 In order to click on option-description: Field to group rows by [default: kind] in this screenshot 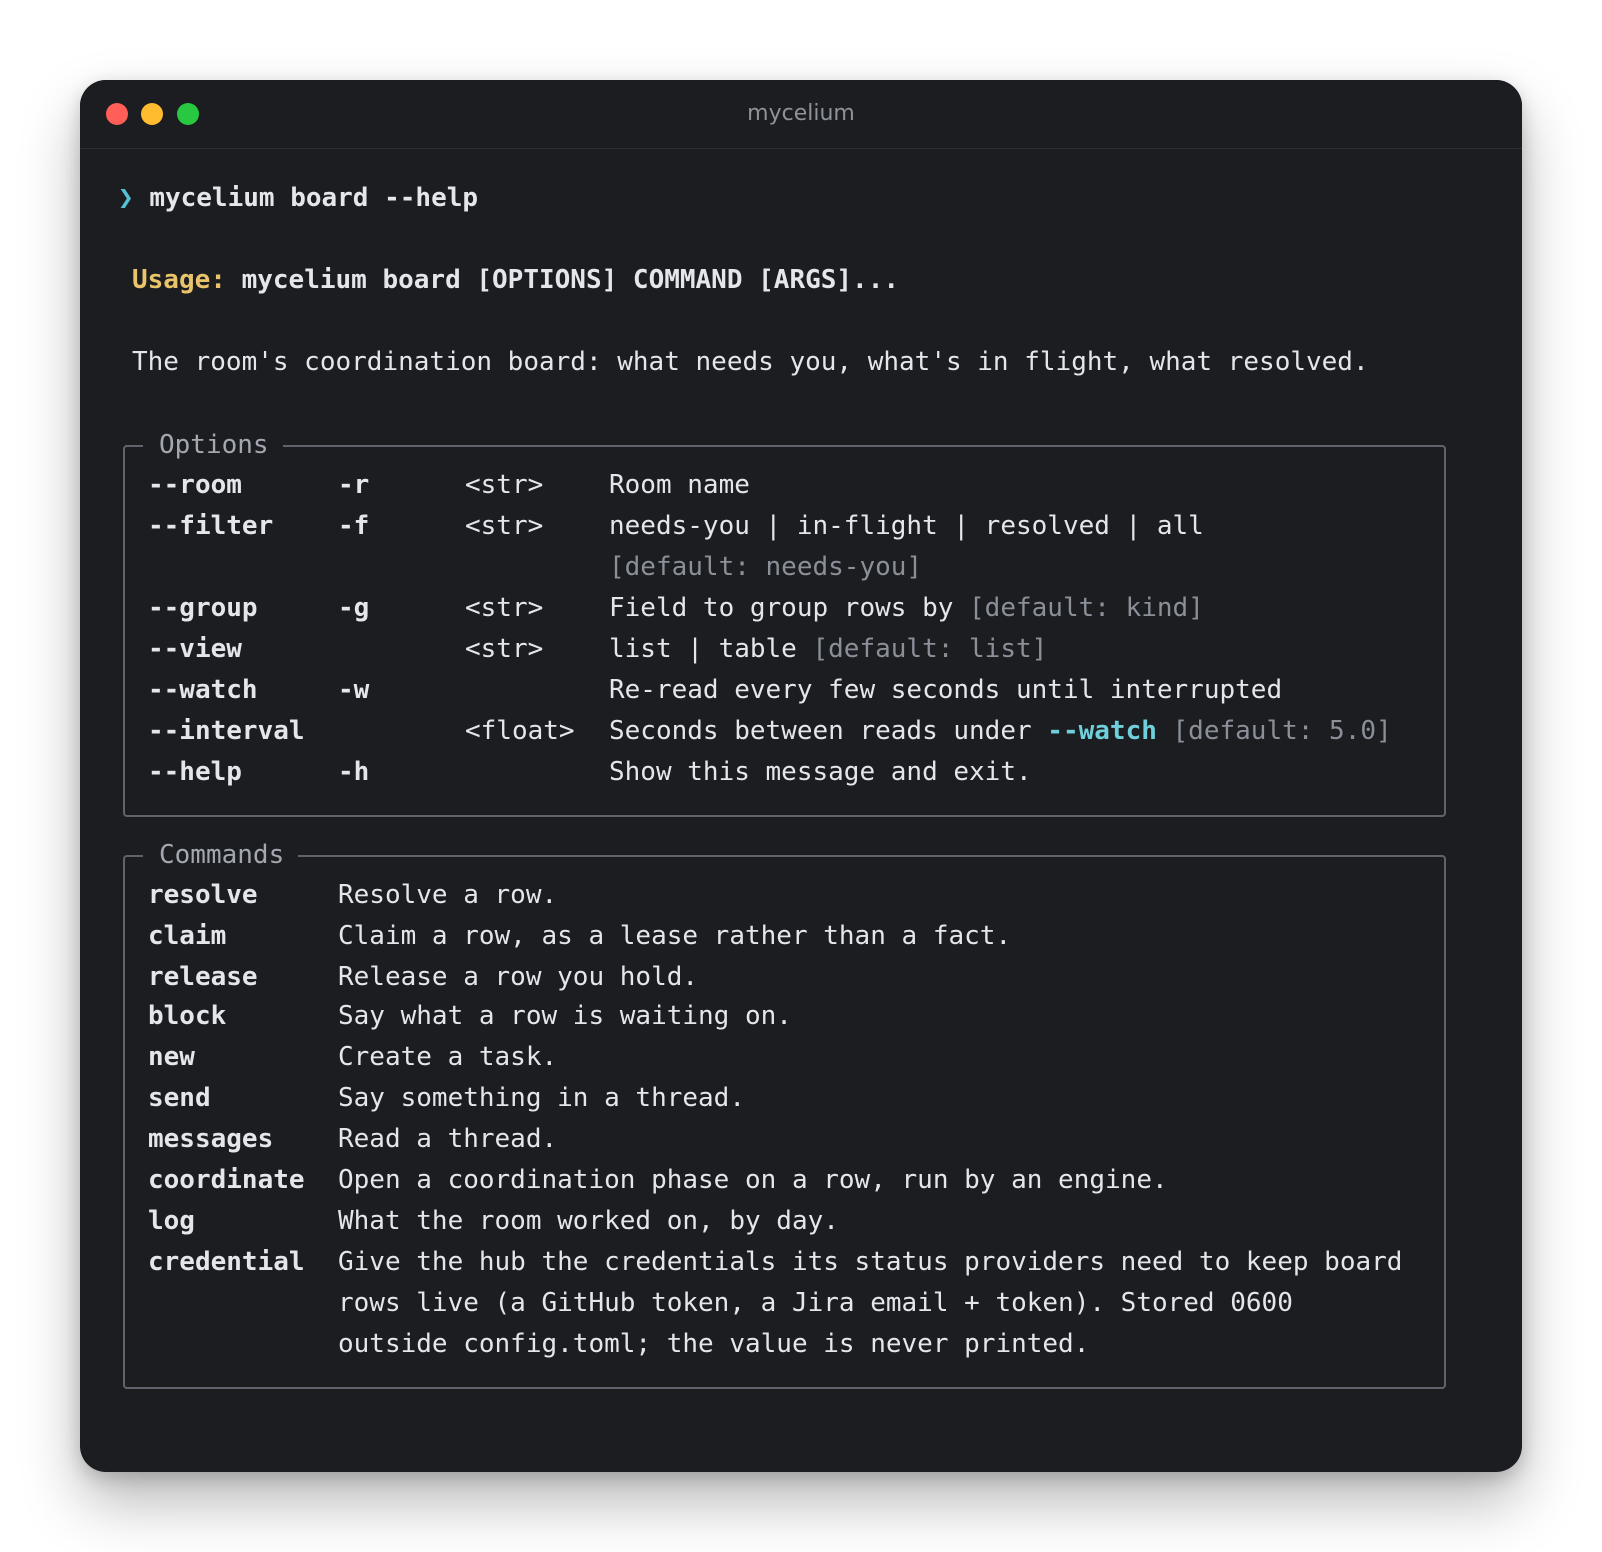, I will do `click(906, 608)`.